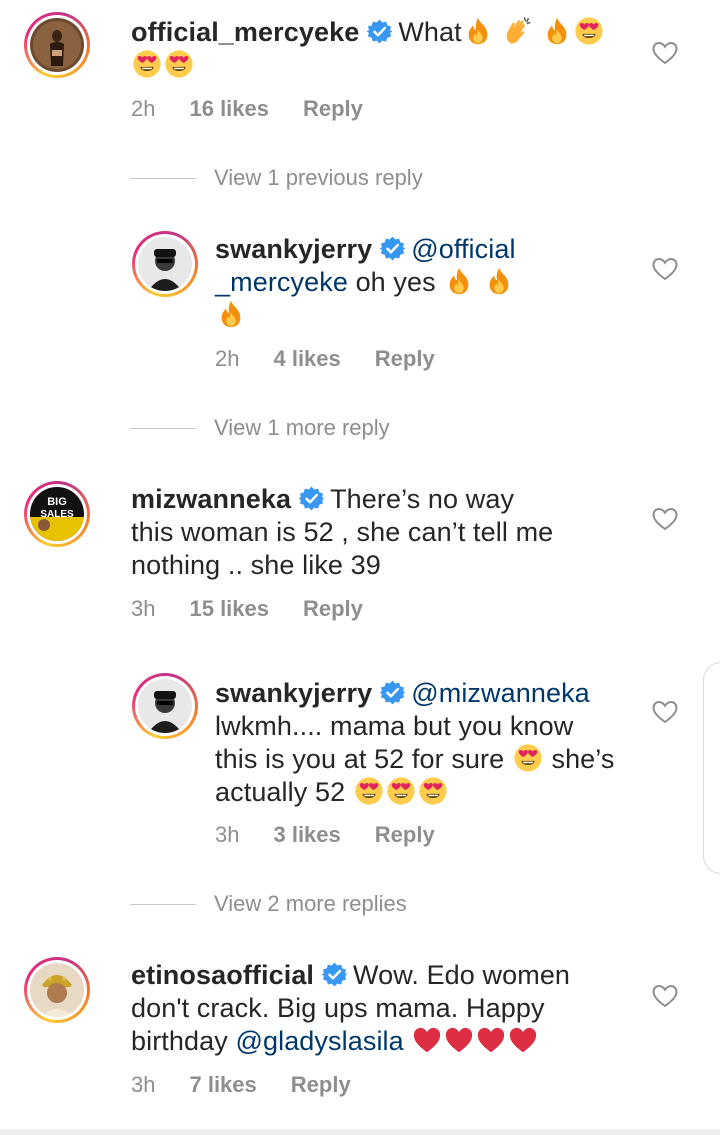 The width and height of the screenshot is (720, 1135). What do you see at coordinates (319, 1041) in the screenshot?
I see `mention-link: @gladyslasila` at bounding box center [319, 1041].